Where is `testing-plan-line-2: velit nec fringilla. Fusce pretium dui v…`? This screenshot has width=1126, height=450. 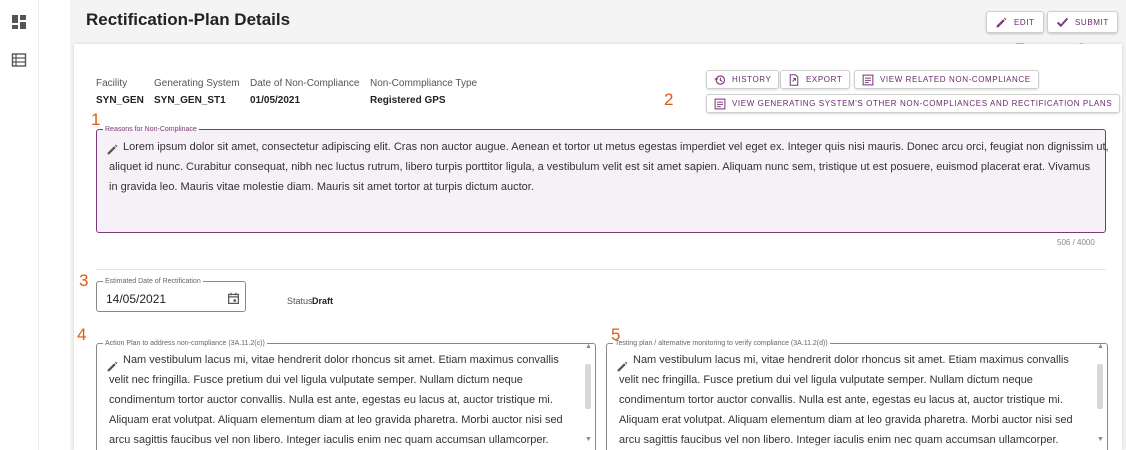 testing-plan-line-2: velit nec fringilla. Fusce pretium dui v… is located at coordinates (826, 380).